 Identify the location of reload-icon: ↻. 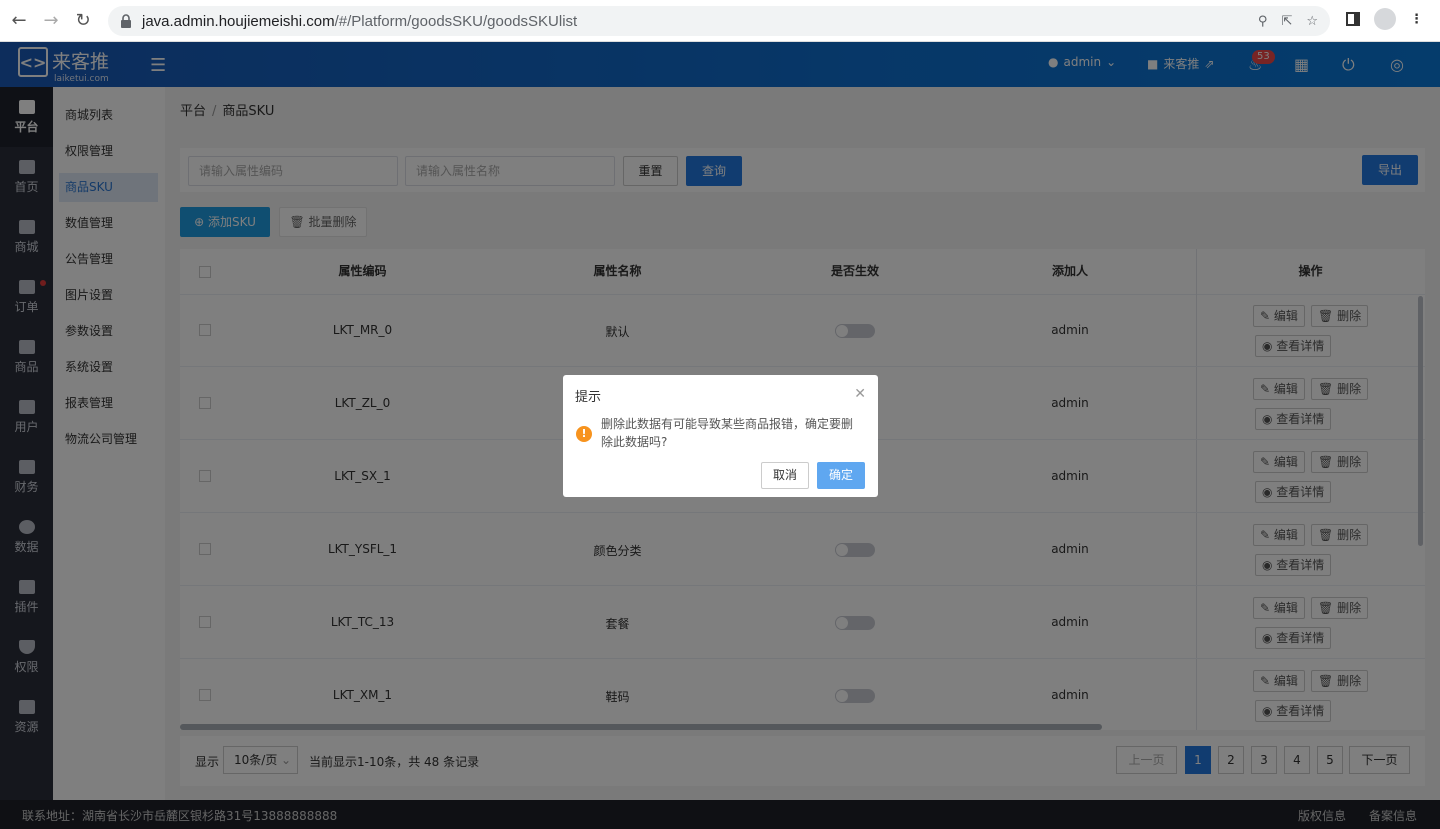
(83, 21).